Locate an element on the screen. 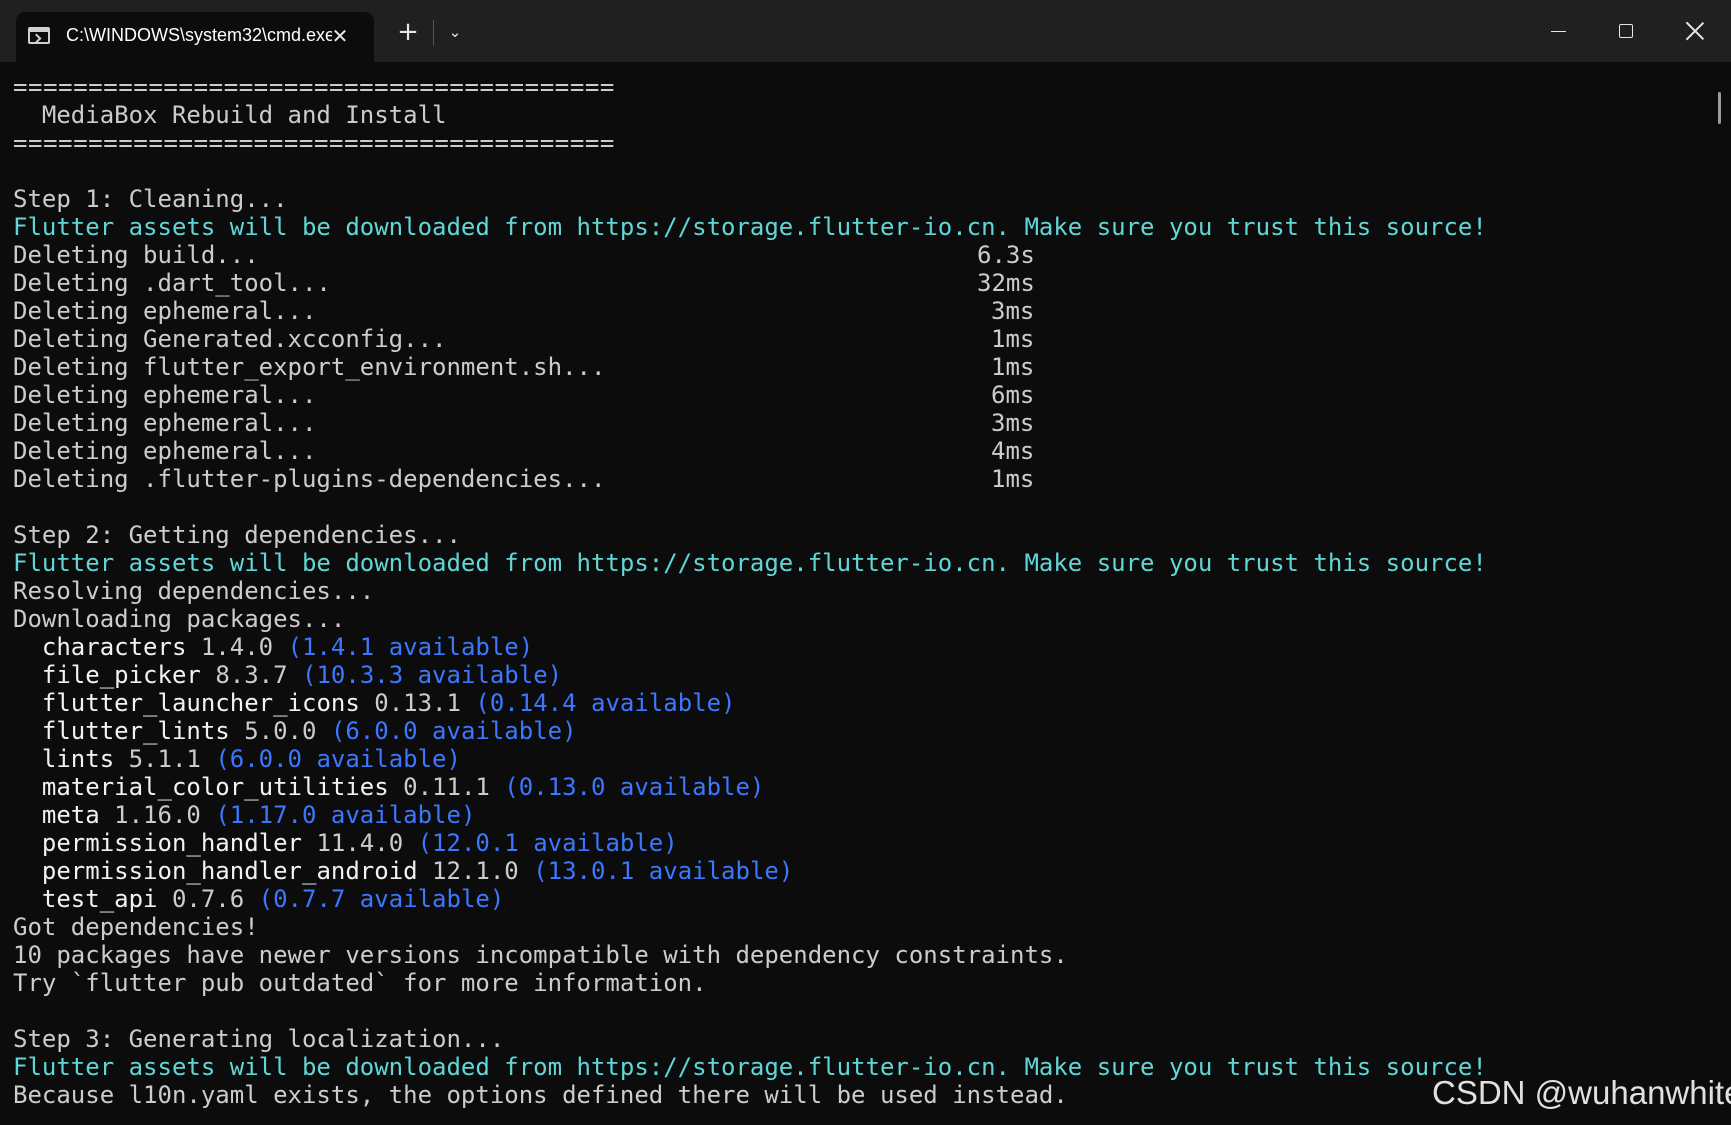 This screenshot has height=1125, width=1731. package-line: lints 5.1.1 (6.0.0 available) is located at coordinates (858, 759).